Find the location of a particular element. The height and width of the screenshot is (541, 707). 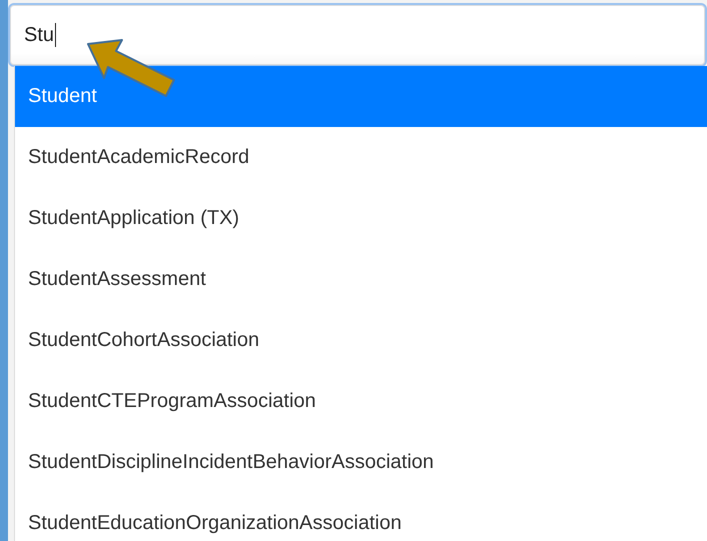

suggestion-item: StudentApplication (TX) is located at coordinates (361, 218).